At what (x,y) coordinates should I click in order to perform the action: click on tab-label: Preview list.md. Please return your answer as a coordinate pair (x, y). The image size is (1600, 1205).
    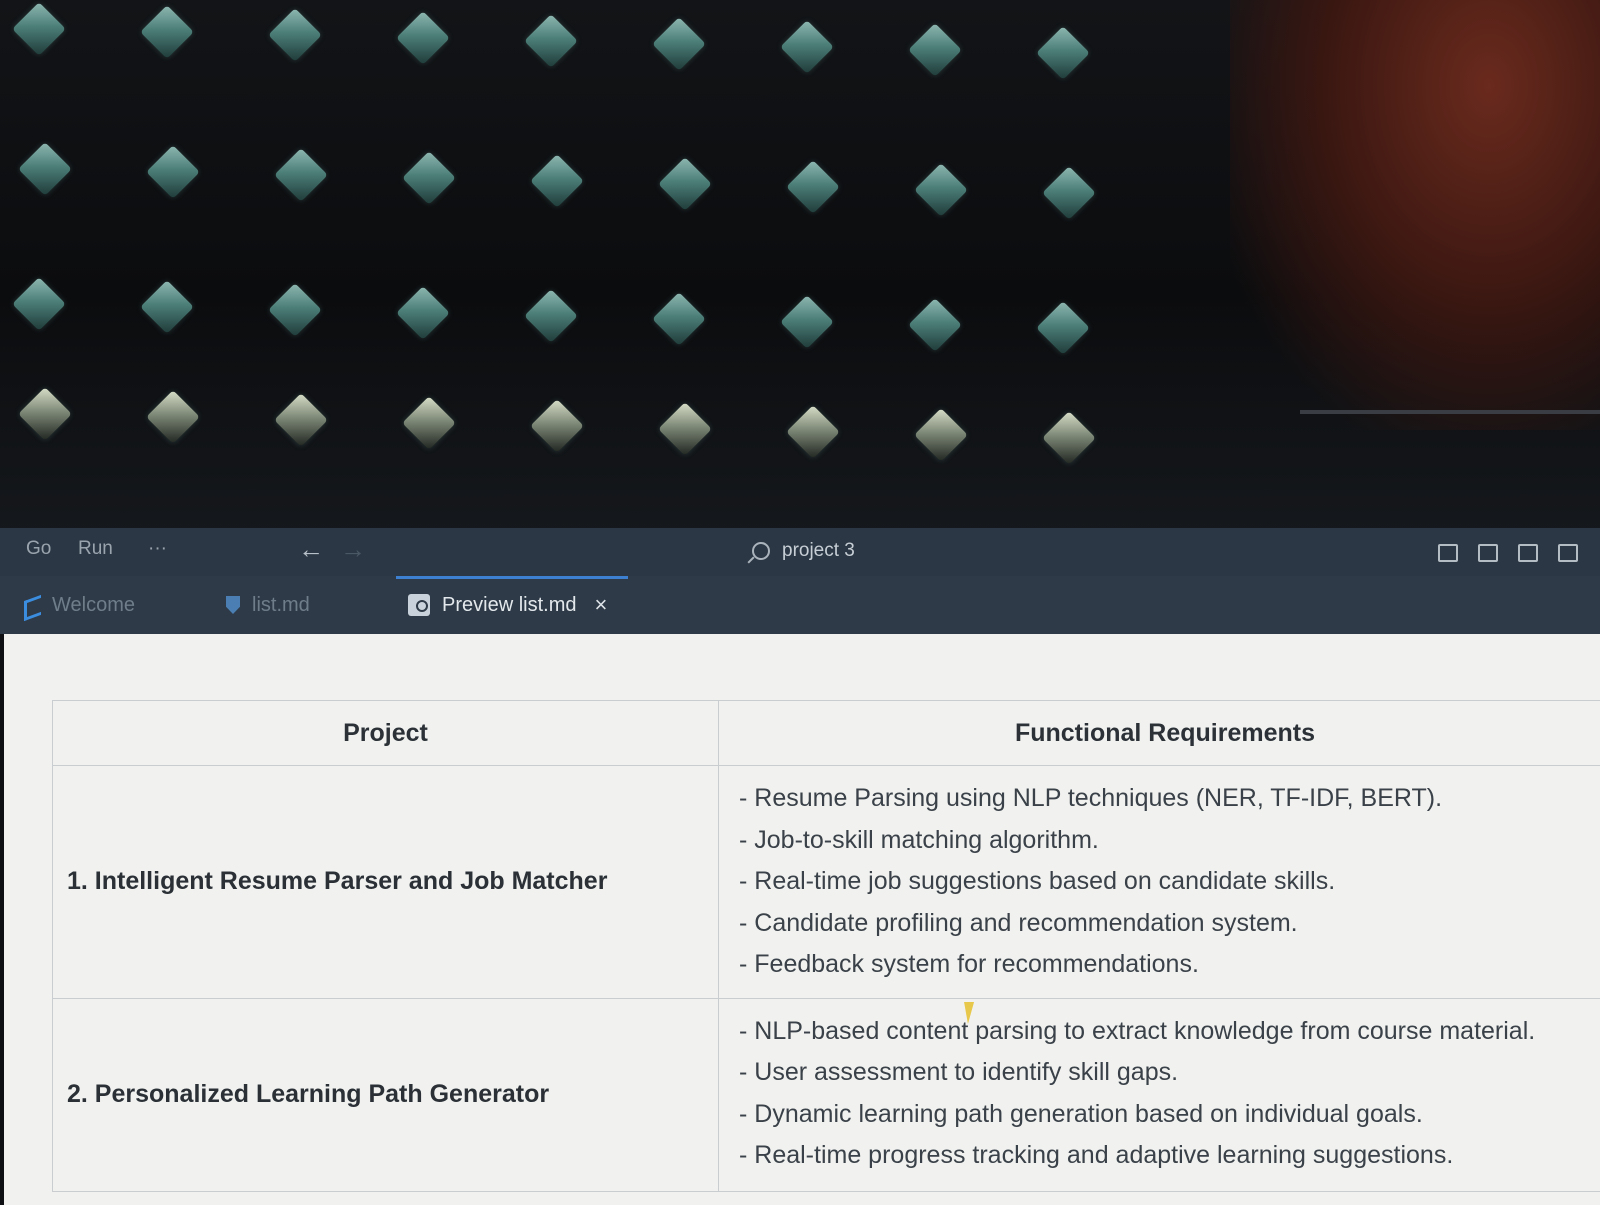
    Looking at the image, I should click on (509, 604).